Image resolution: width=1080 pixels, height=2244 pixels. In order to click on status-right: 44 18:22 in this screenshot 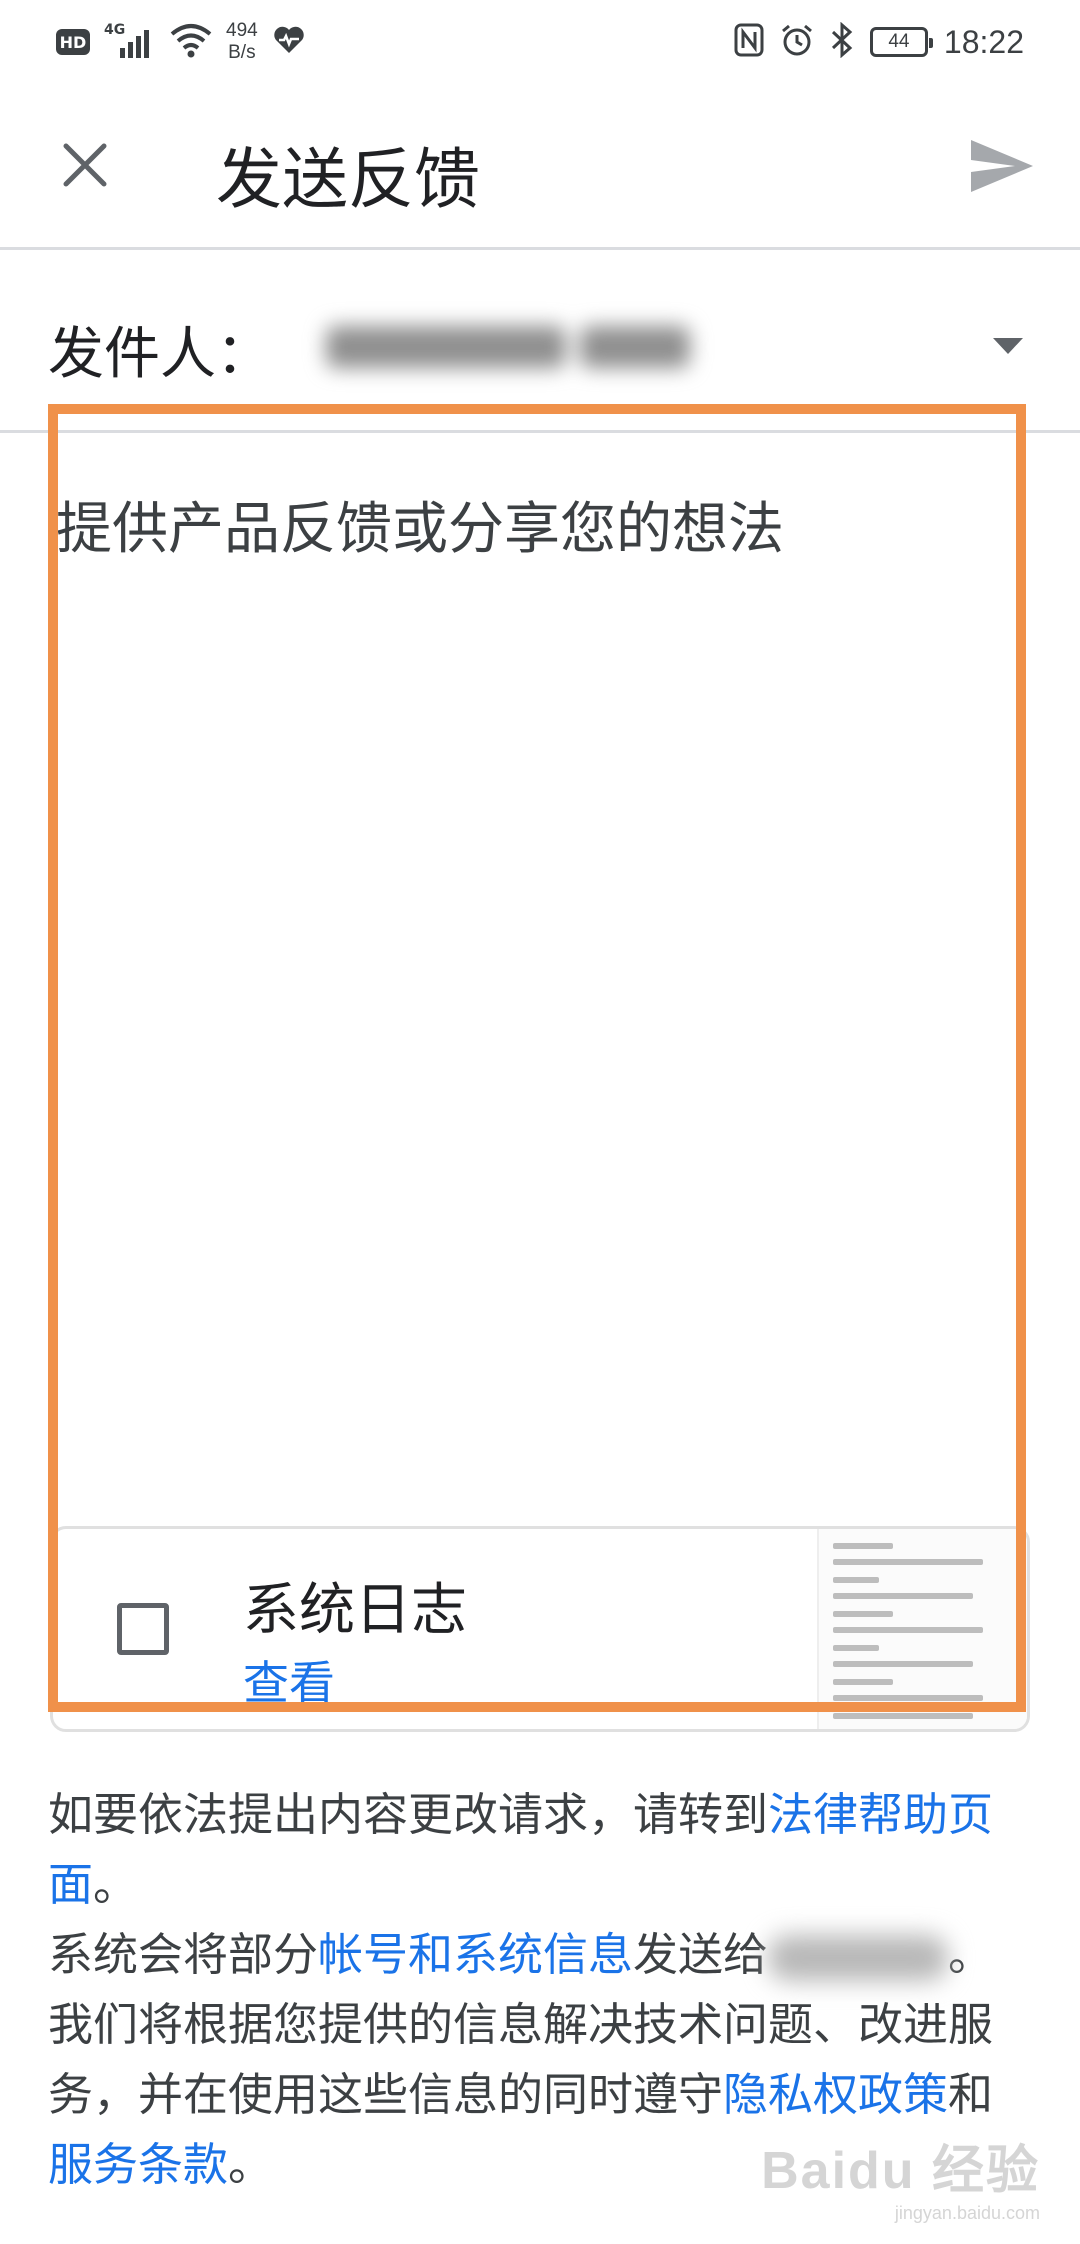, I will do `click(879, 42)`.